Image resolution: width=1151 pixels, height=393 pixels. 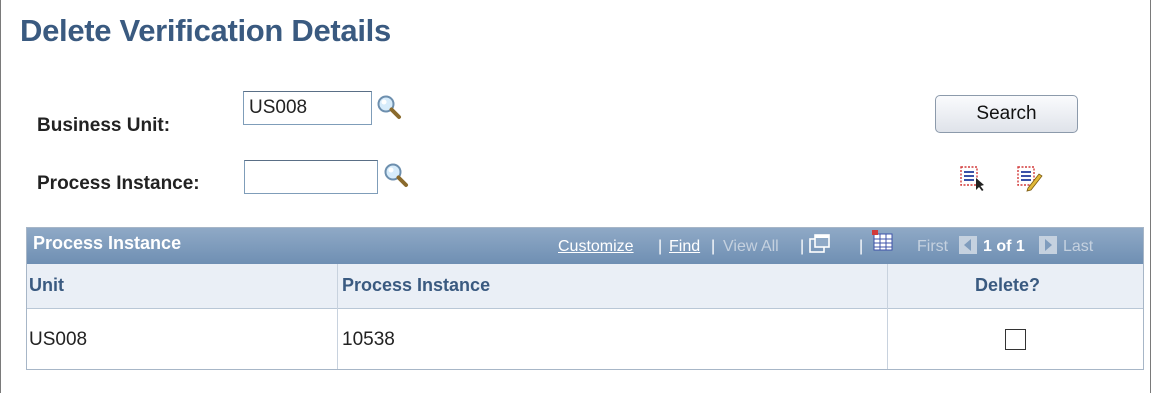 What do you see at coordinates (883, 243) in the screenshot?
I see `download-grid-icon` at bounding box center [883, 243].